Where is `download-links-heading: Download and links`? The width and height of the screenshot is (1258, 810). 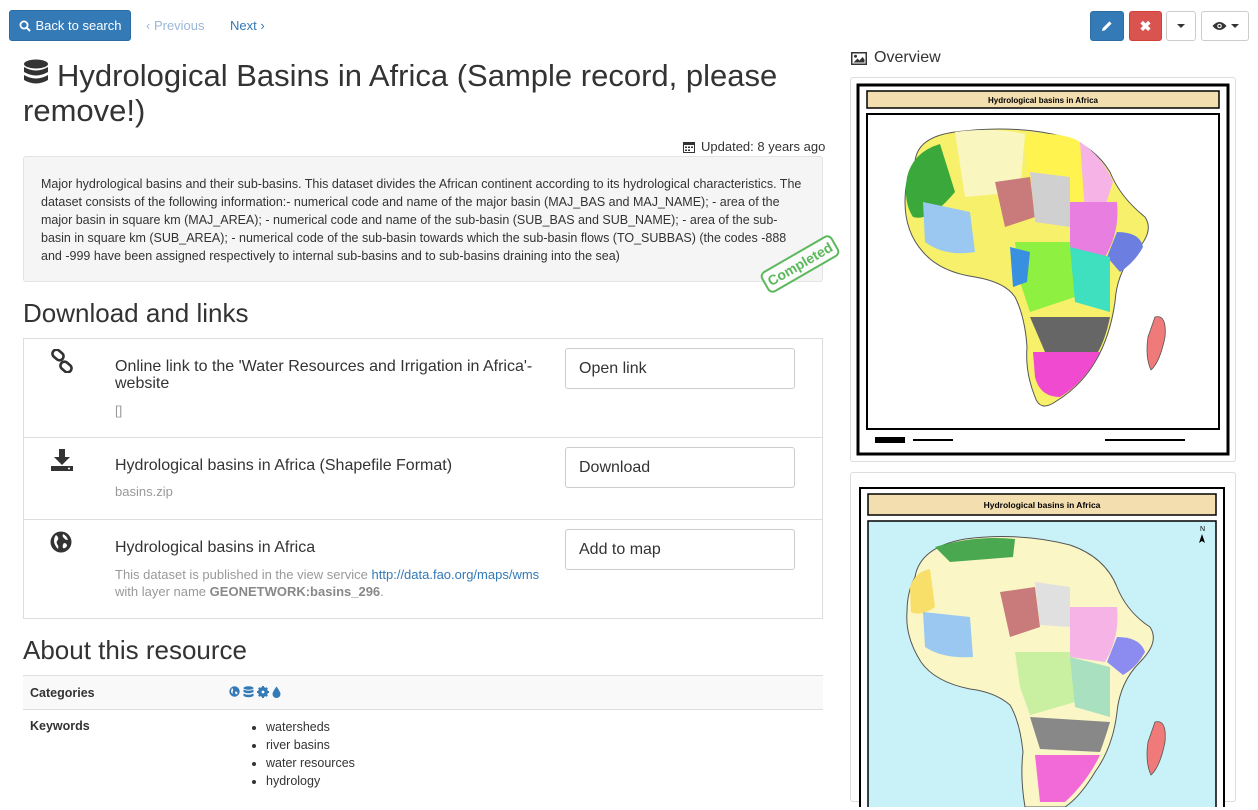 download-links-heading: Download and links is located at coordinates (136, 313).